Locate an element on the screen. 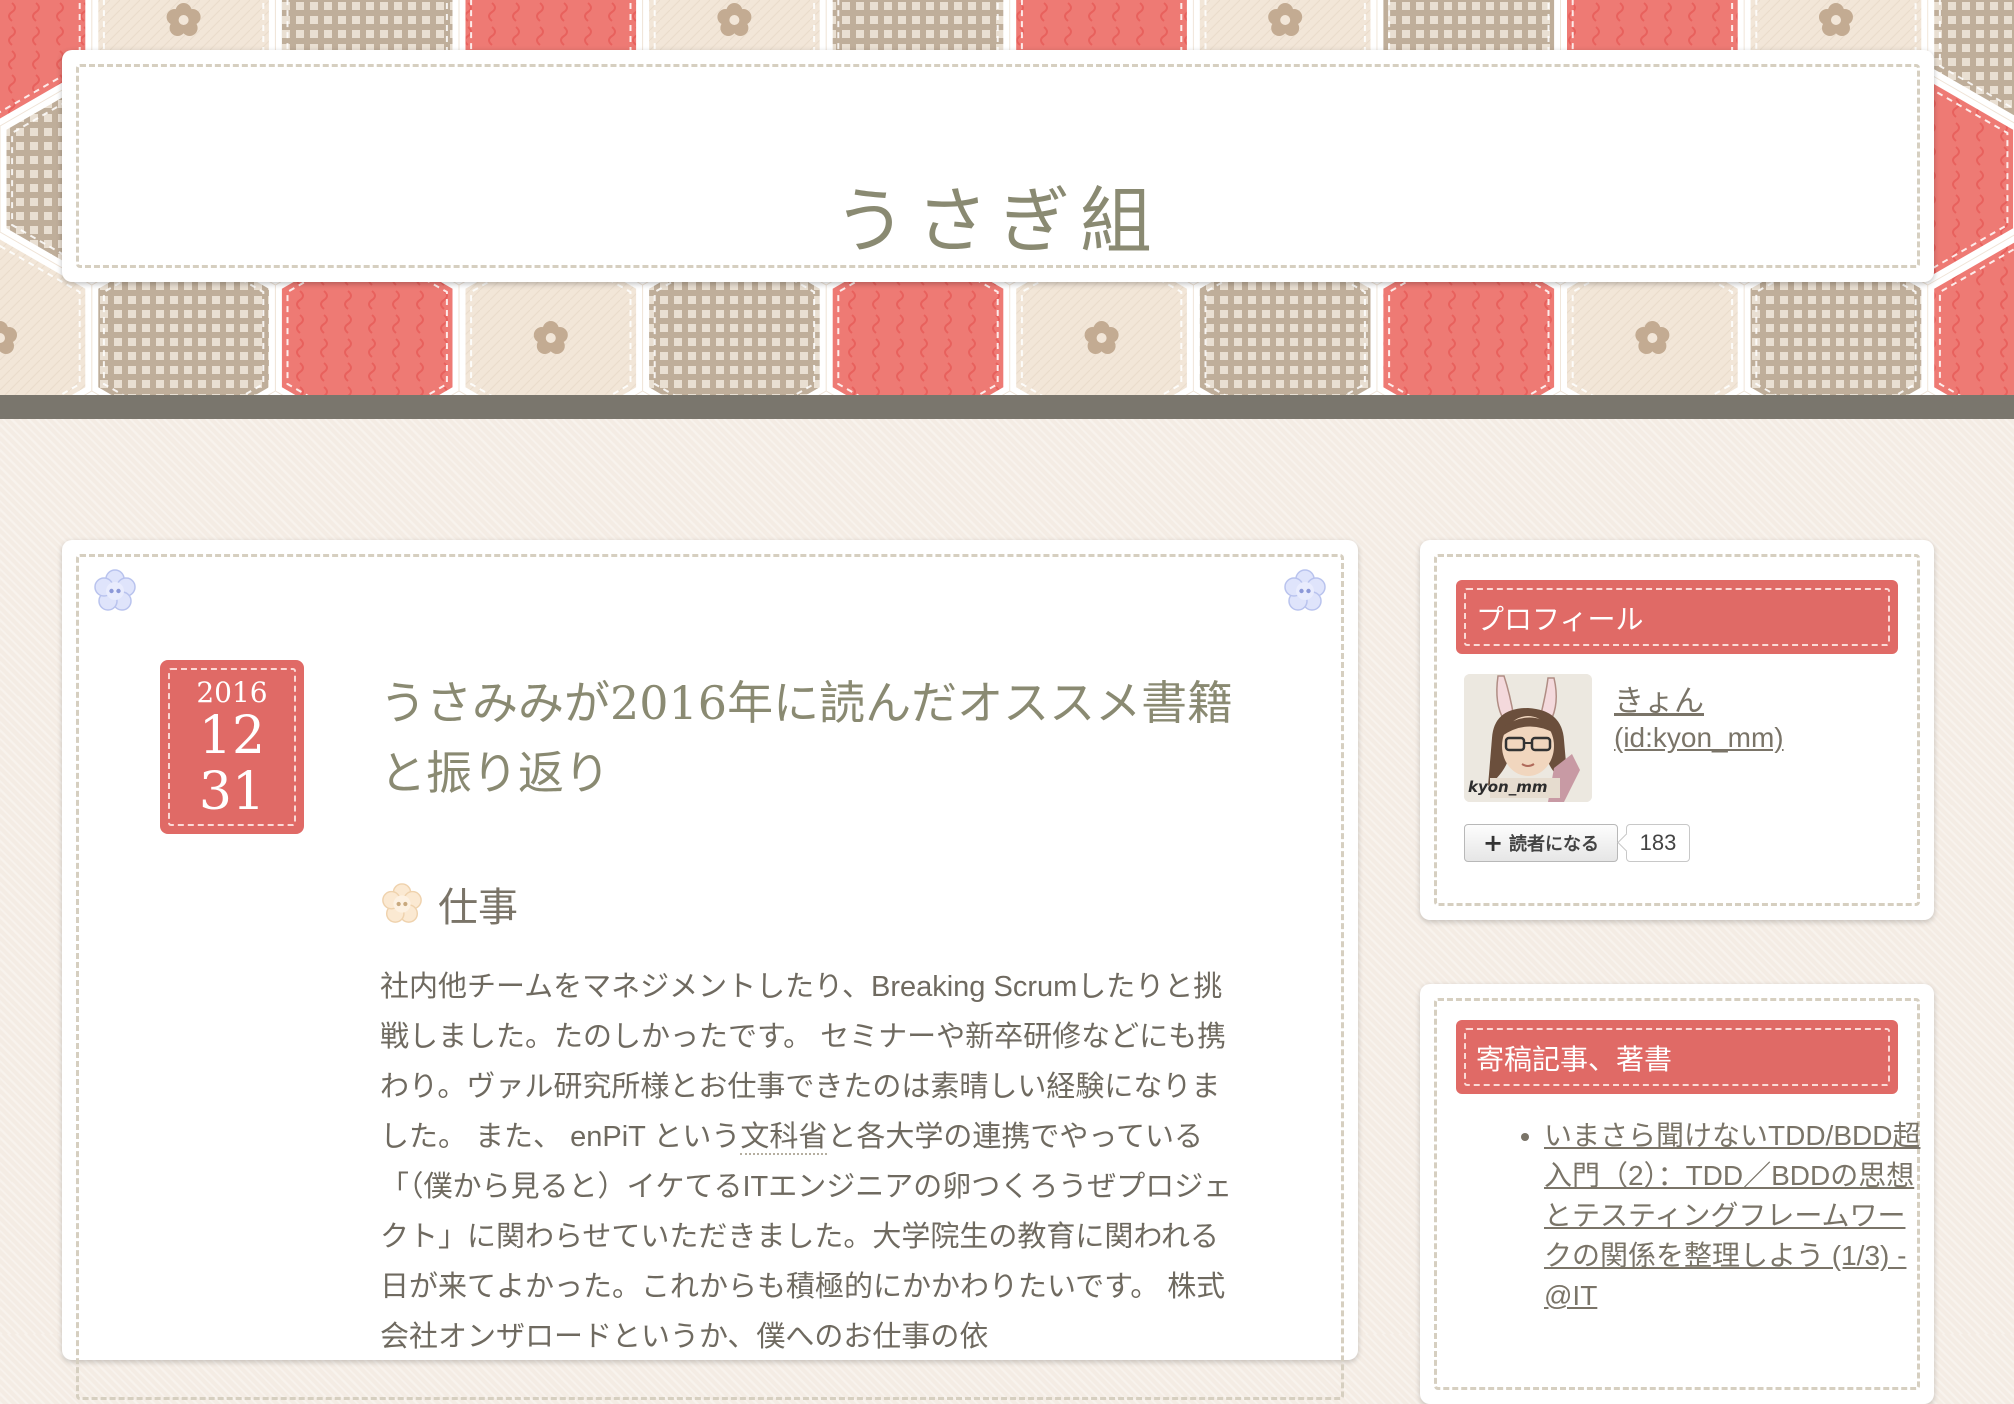 Image resolution: width=2014 pixels, height=1404 pixels. section-heading-text: 仕事 is located at coordinates (478, 908).